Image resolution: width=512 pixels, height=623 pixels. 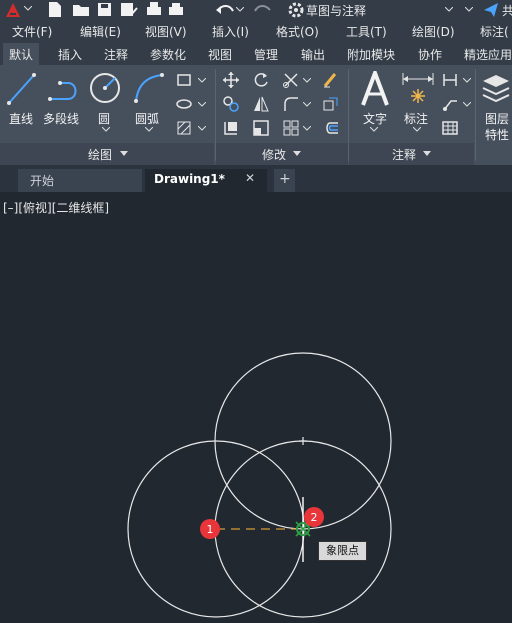 What do you see at coordinates (430, 54) in the screenshot?
I see `tab-collaborate: 协作` at bounding box center [430, 54].